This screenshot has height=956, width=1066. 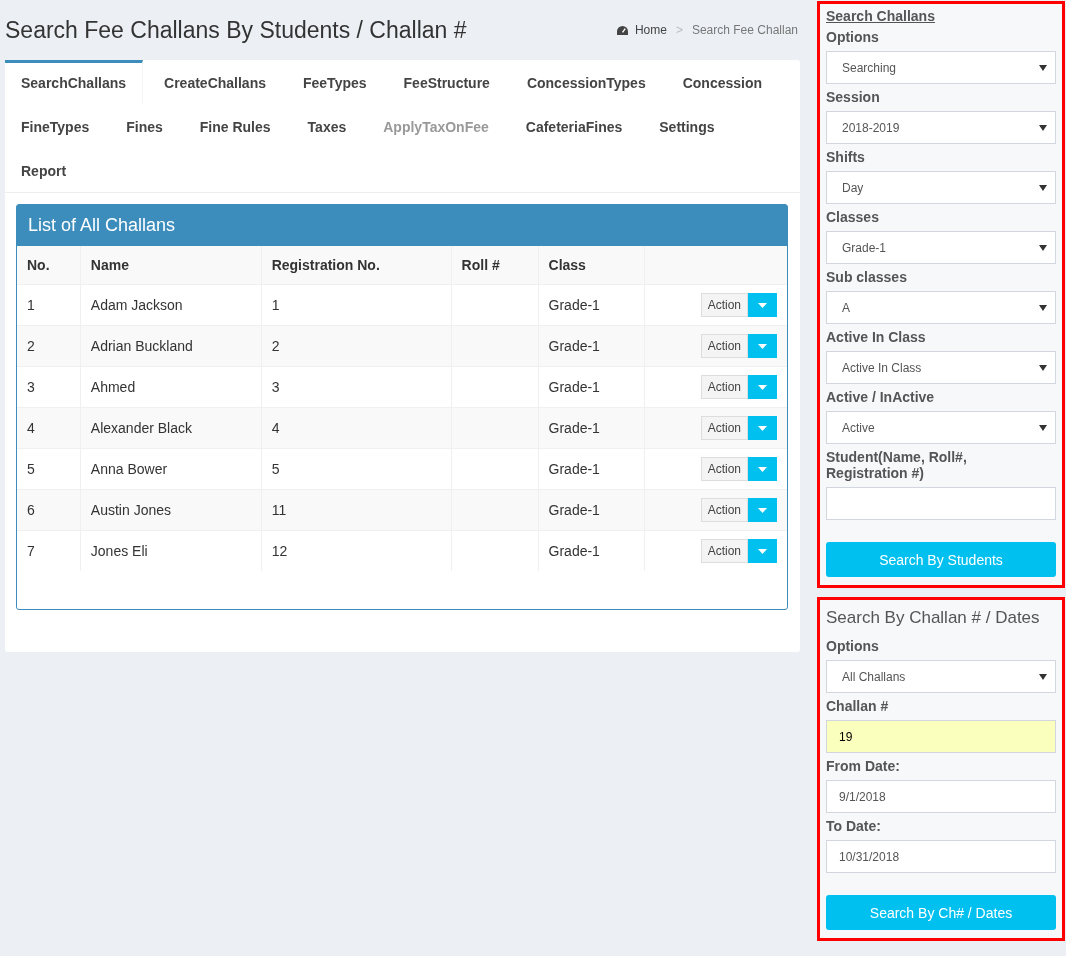 I want to click on select-field: Active, so click(x=941, y=427).